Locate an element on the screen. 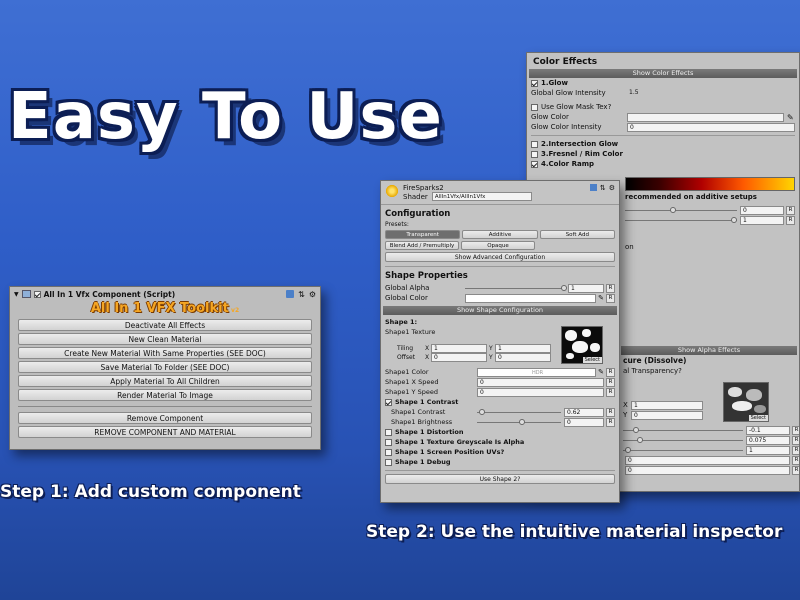 The width and height of the screenshot is (800, 600). glow-label: 1.Glow is located at coordinates (554, 83).